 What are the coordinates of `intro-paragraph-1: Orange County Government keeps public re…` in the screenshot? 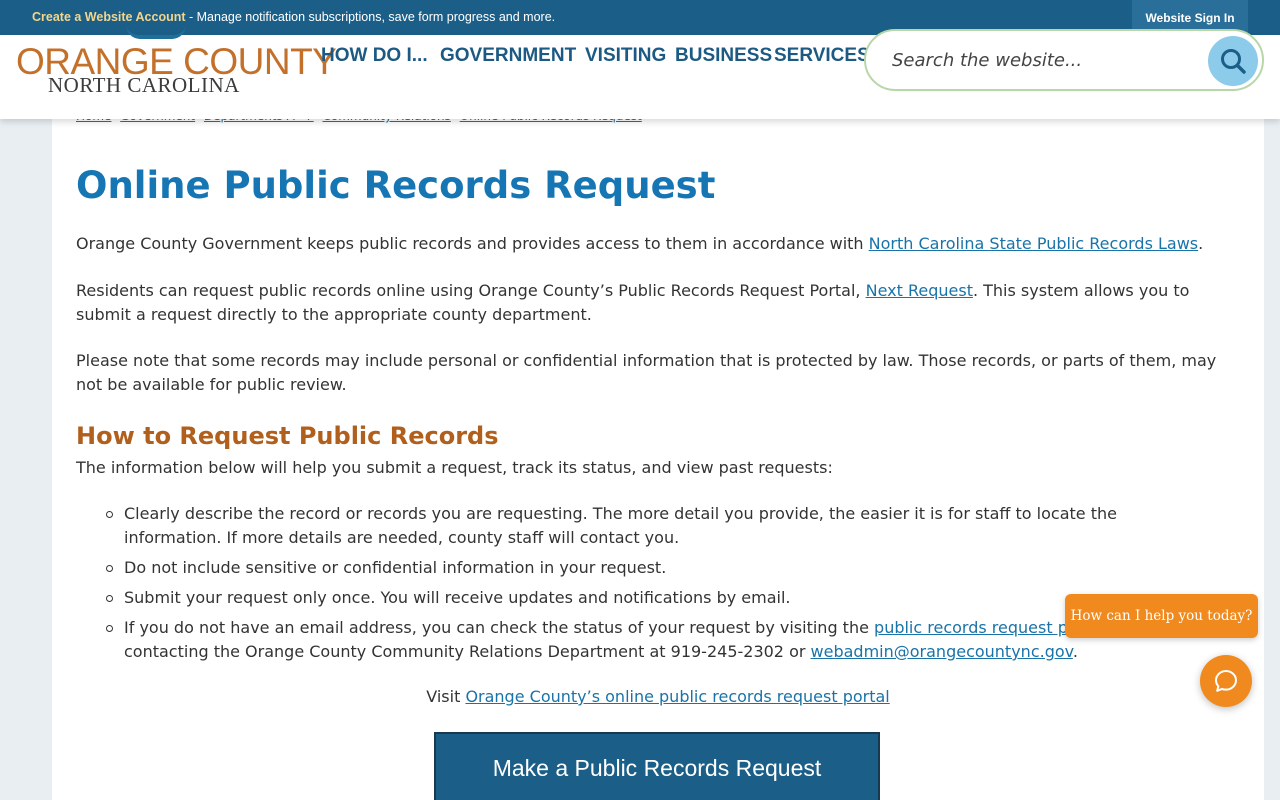 It's located at (640, 243).